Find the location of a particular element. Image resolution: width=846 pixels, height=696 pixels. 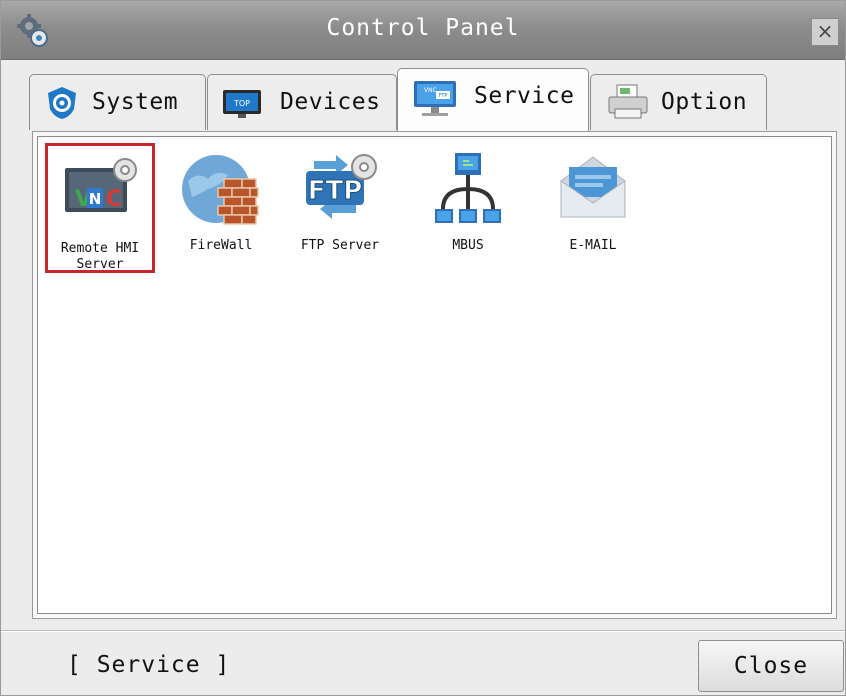

network-tree-icon is located at coordinates (468, 188).